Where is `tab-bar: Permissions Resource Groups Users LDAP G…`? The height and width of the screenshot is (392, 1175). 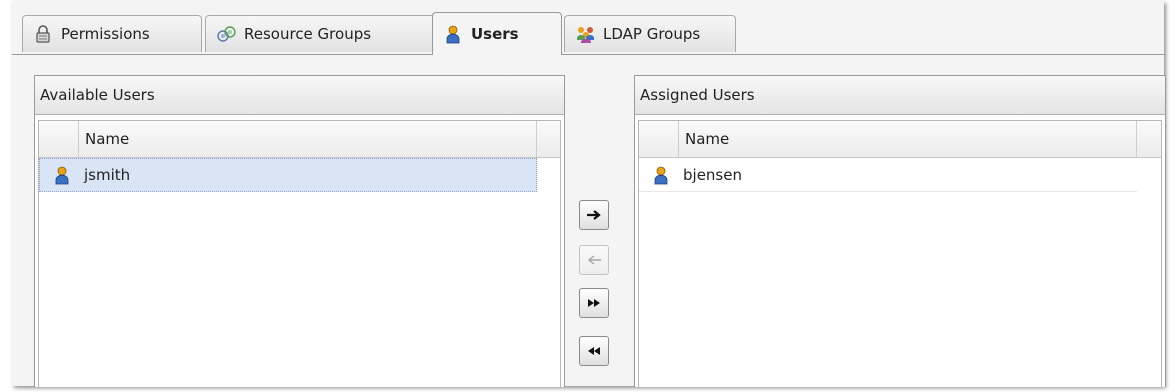 tab-bar: Permissions Resource Groups Users LDAP G… is located at coordinates (588, 27).